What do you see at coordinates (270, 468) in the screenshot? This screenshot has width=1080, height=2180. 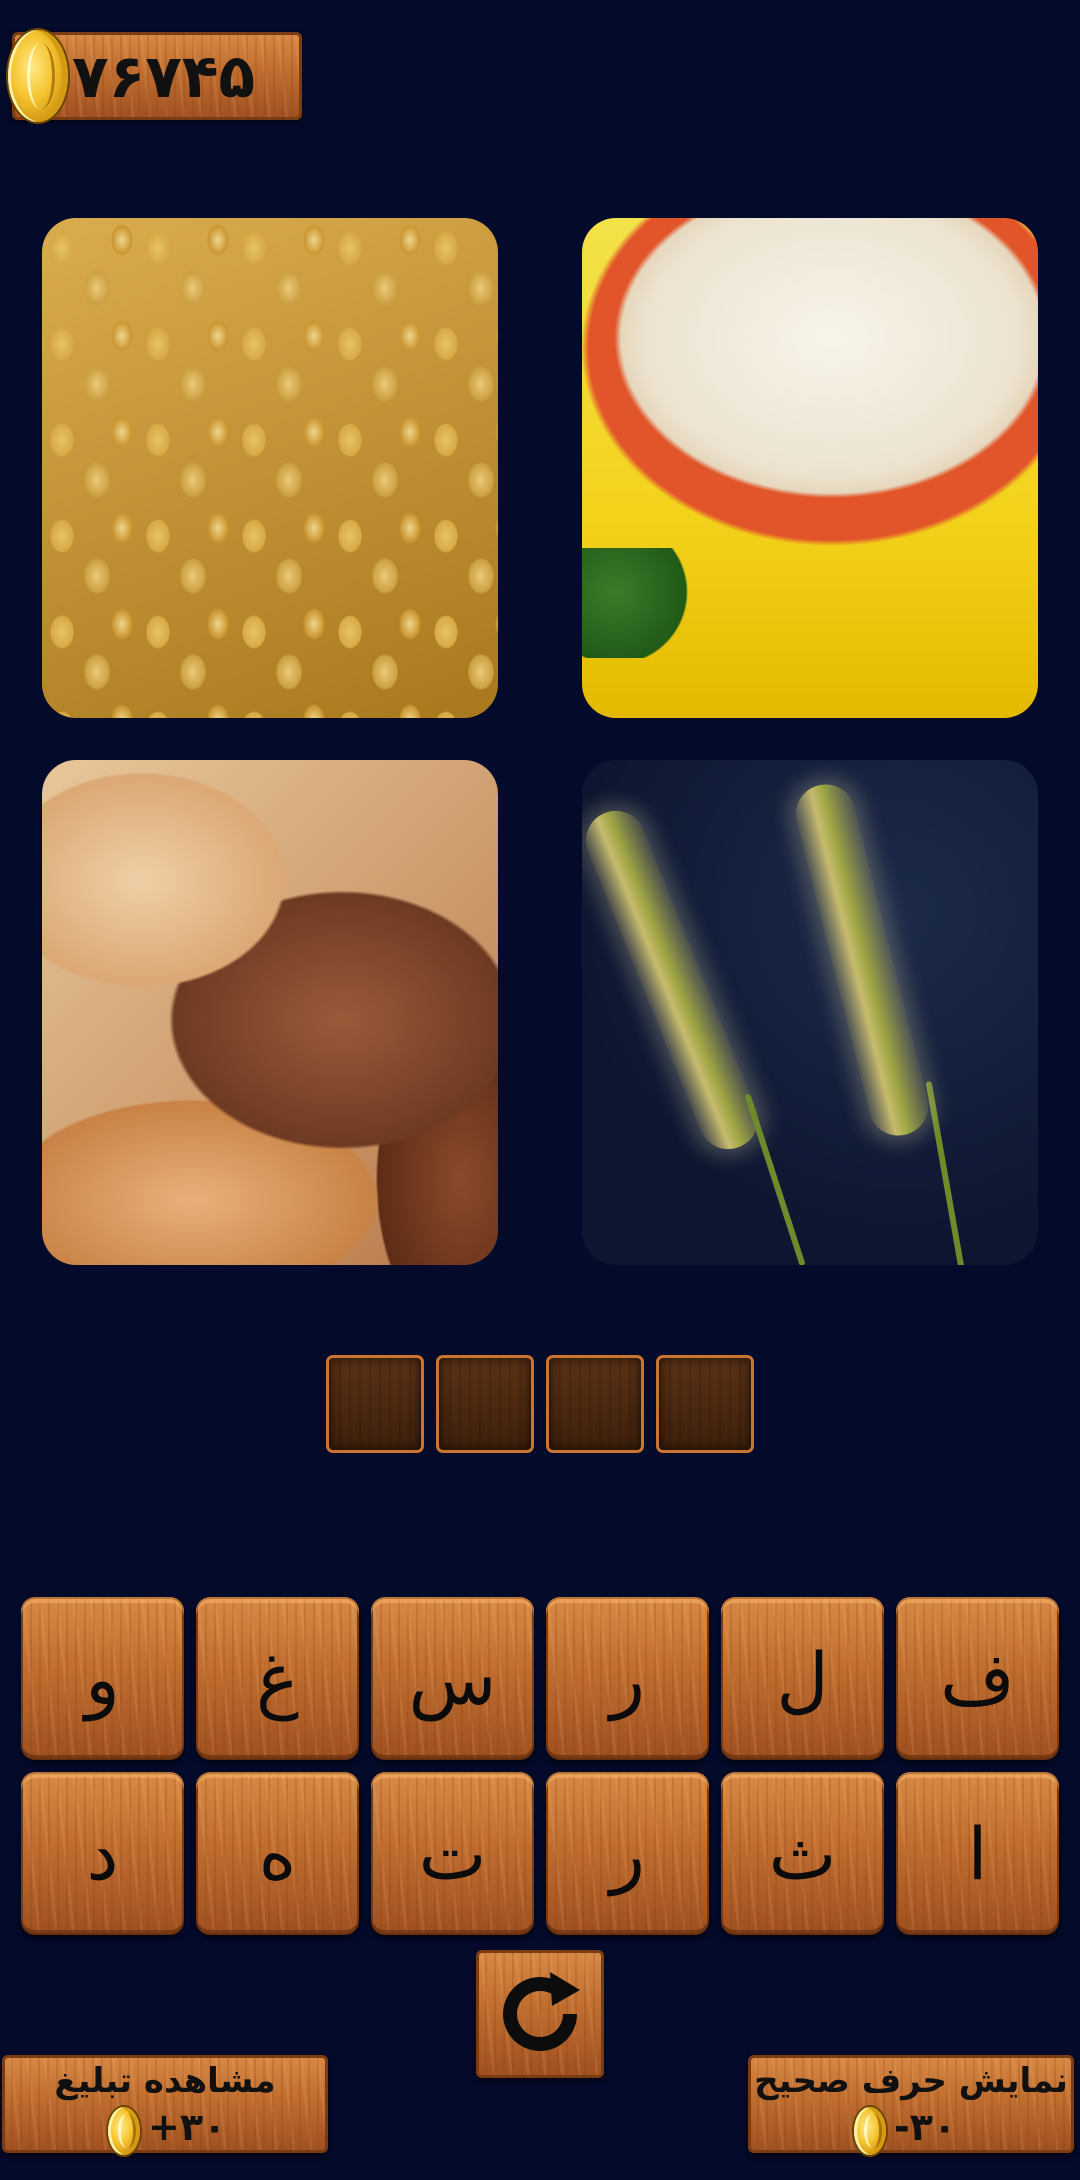 I see `wheat-grains-image` at bounding box center [270, 468].